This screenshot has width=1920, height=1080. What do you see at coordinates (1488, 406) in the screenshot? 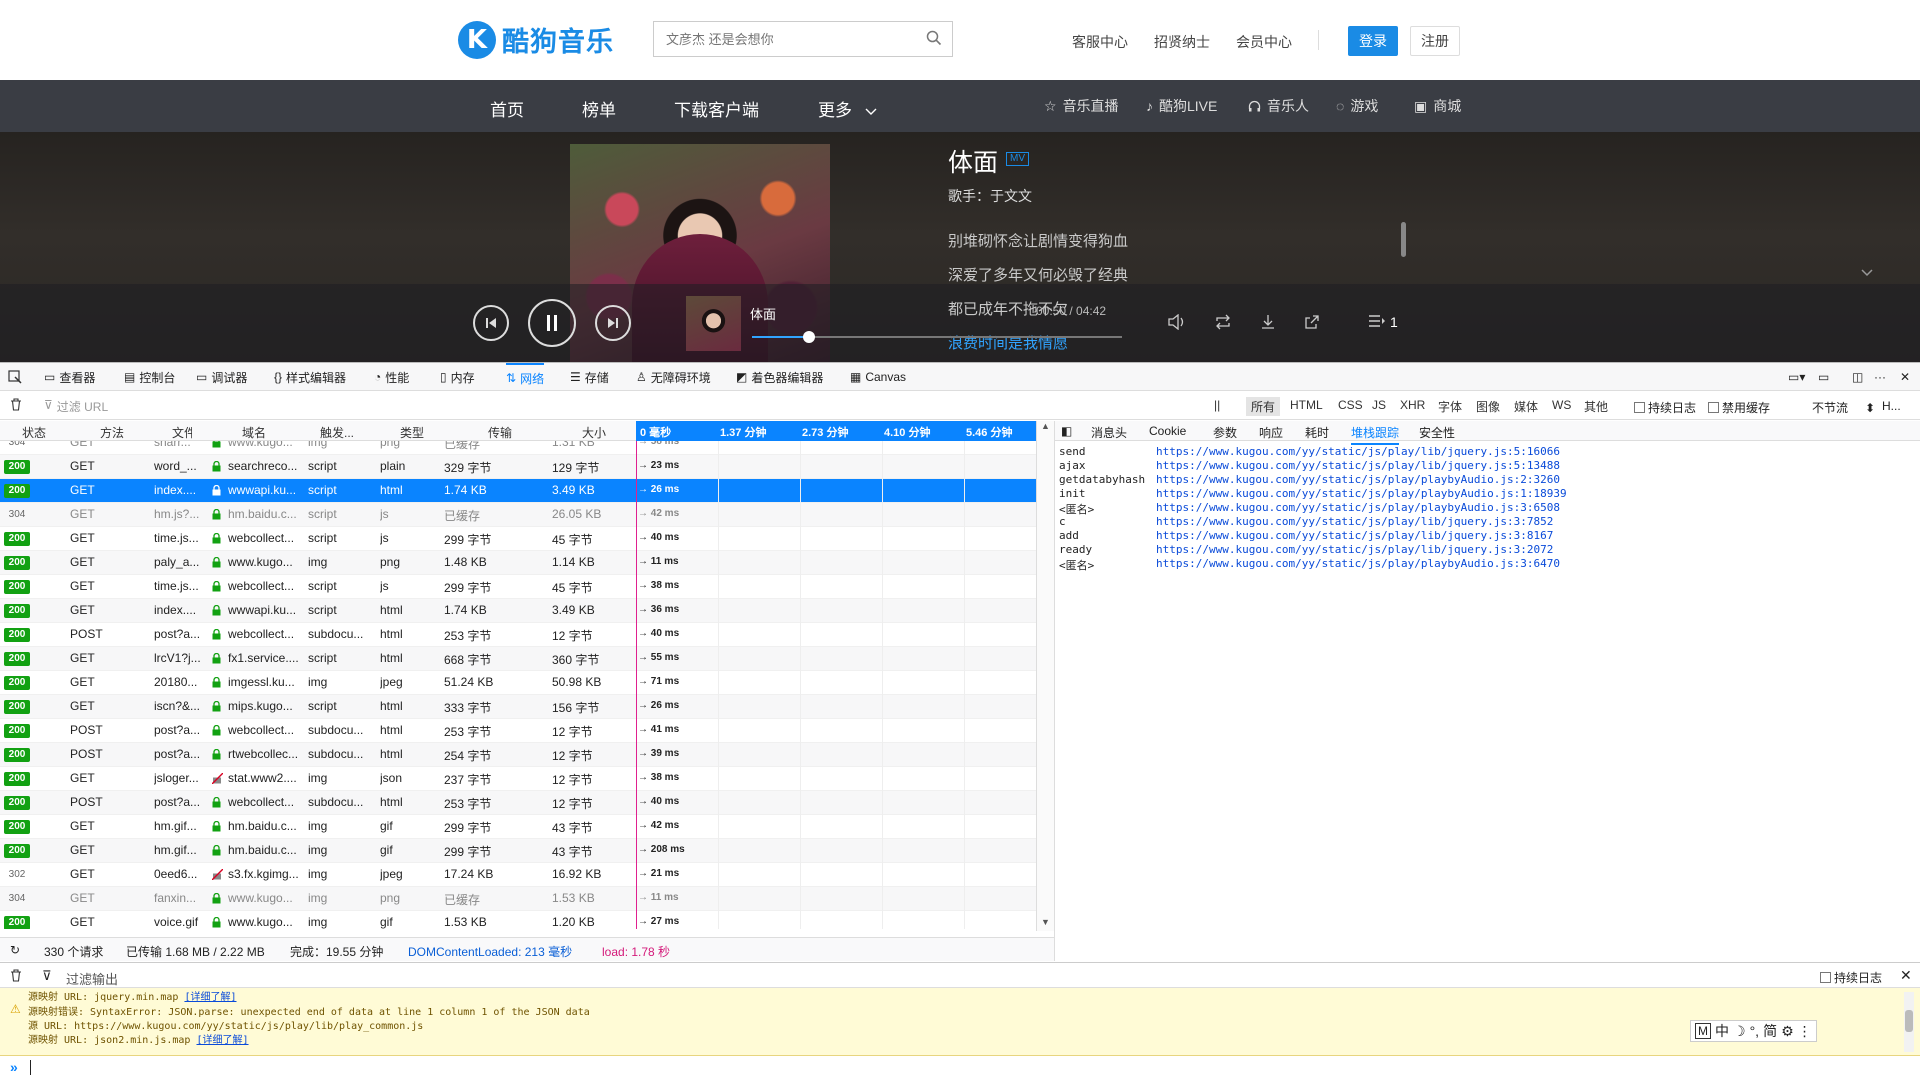
I see `filter-images: 图像` at bounding box center [1488, 406].